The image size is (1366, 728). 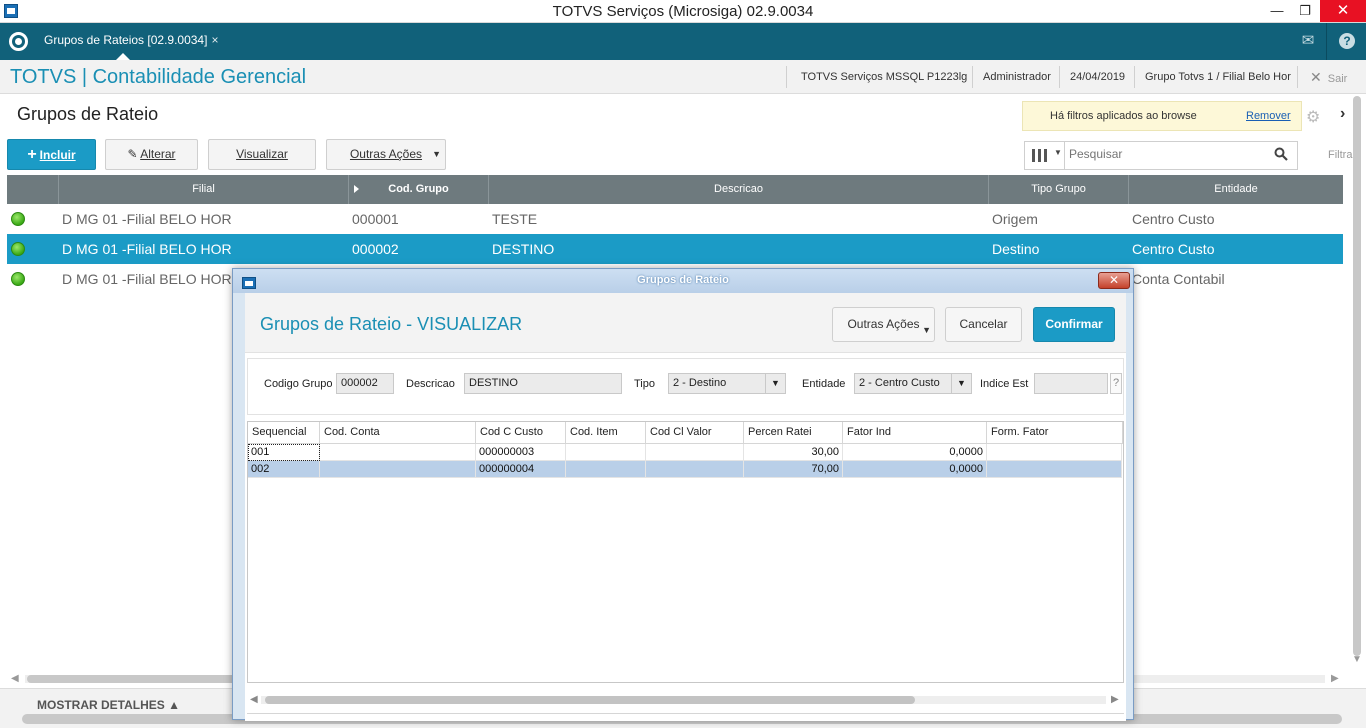 What do you see at coordinates (739, 189) in the screenshot?
I see `column-header-descricao: Descricao` at bounding box center [739, 189].